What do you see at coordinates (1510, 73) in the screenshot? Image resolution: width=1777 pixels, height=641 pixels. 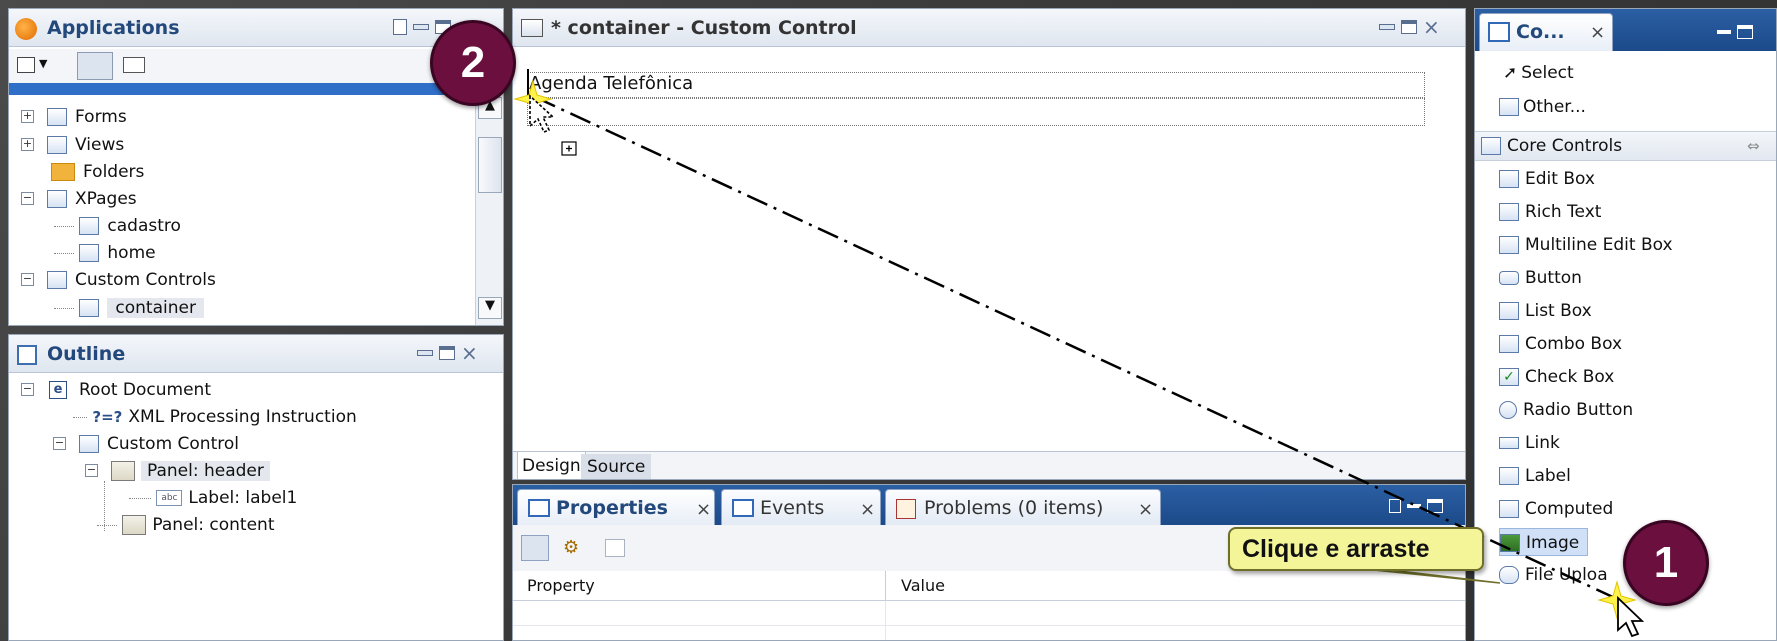 I see `pointer-icon: ➚` at bounding box center [1510, 73].